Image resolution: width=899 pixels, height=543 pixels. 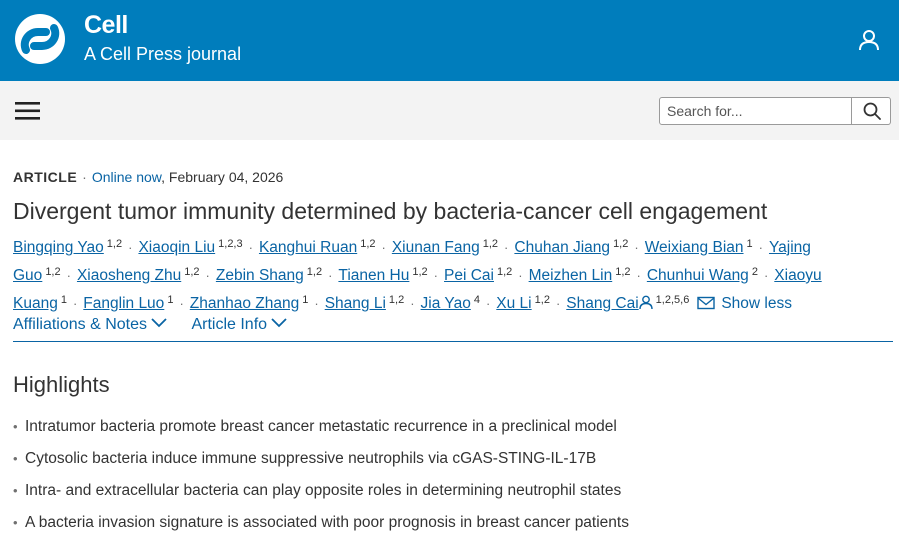 I want to click on tab-affiliations-notes: Affiliations & Notes, so click(x=90, y=325).